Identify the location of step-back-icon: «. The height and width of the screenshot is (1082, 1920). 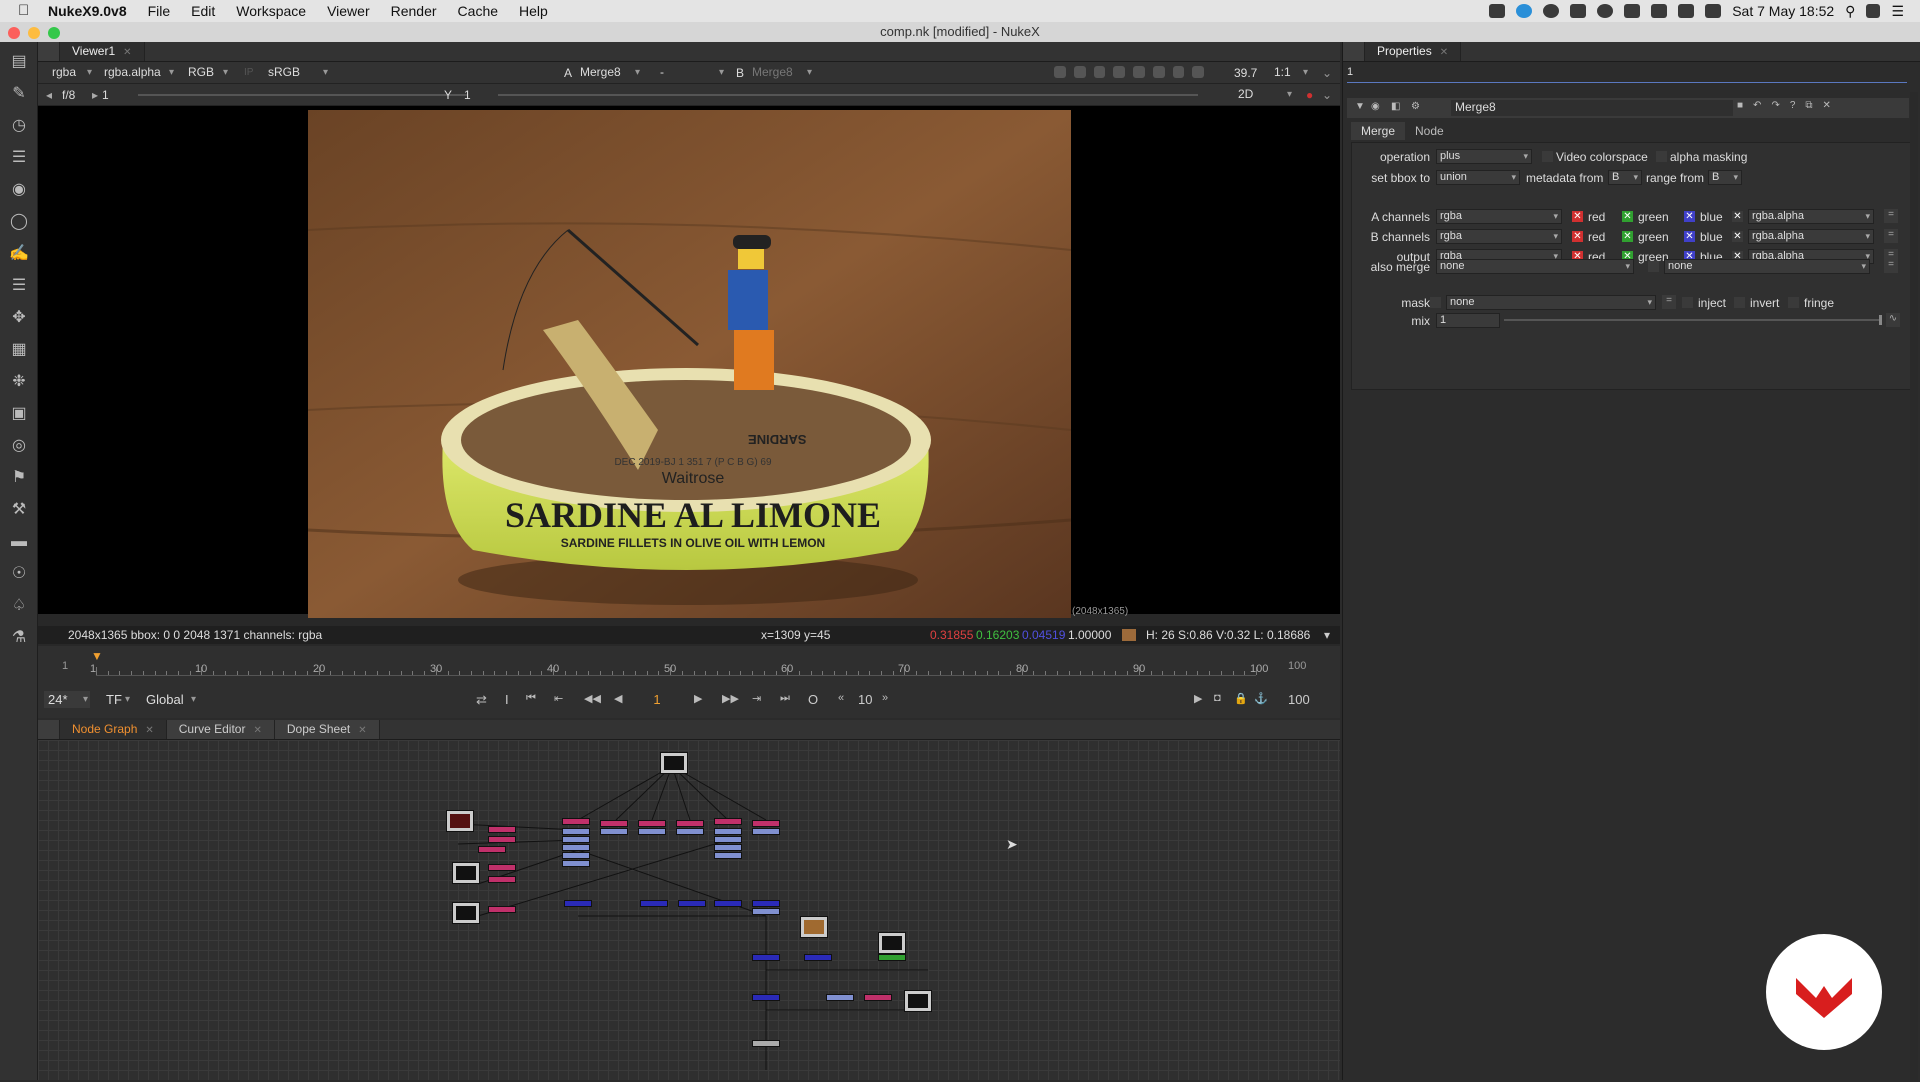
(841, 698).